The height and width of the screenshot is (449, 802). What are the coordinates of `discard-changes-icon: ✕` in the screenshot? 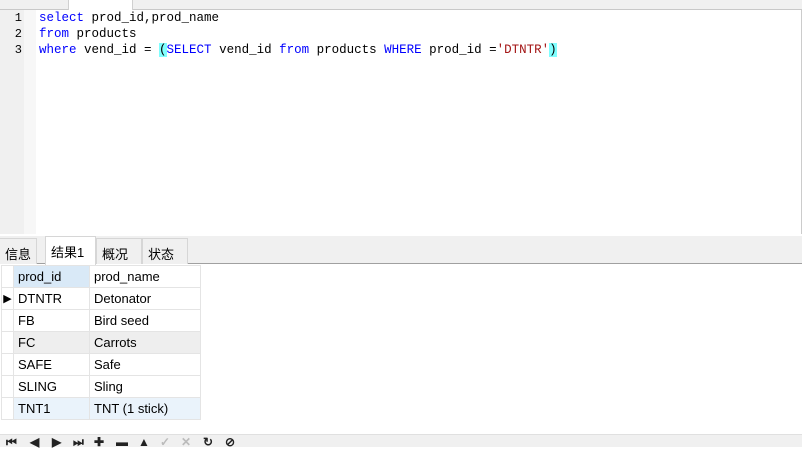 It's located at (186, 442).